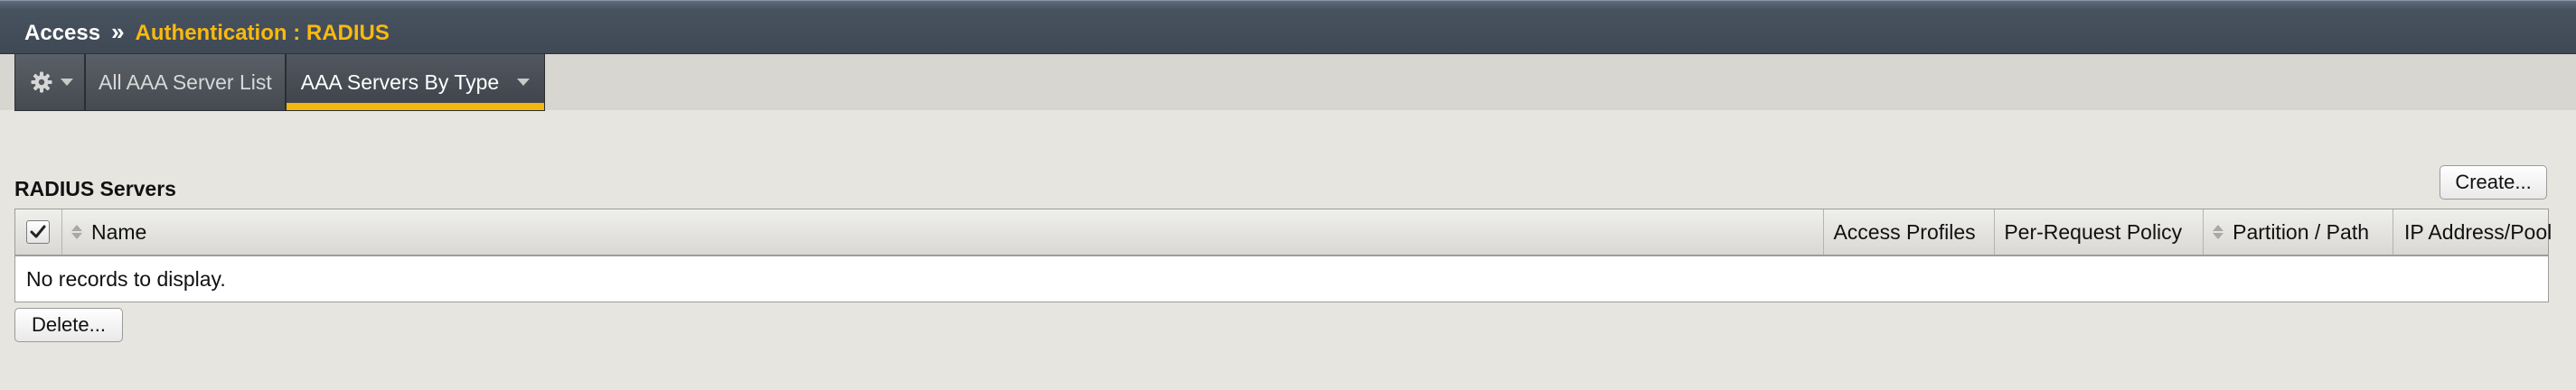 This screenshot has height=390, width=2576. I want to click on gear-icon, so click(42, 82).